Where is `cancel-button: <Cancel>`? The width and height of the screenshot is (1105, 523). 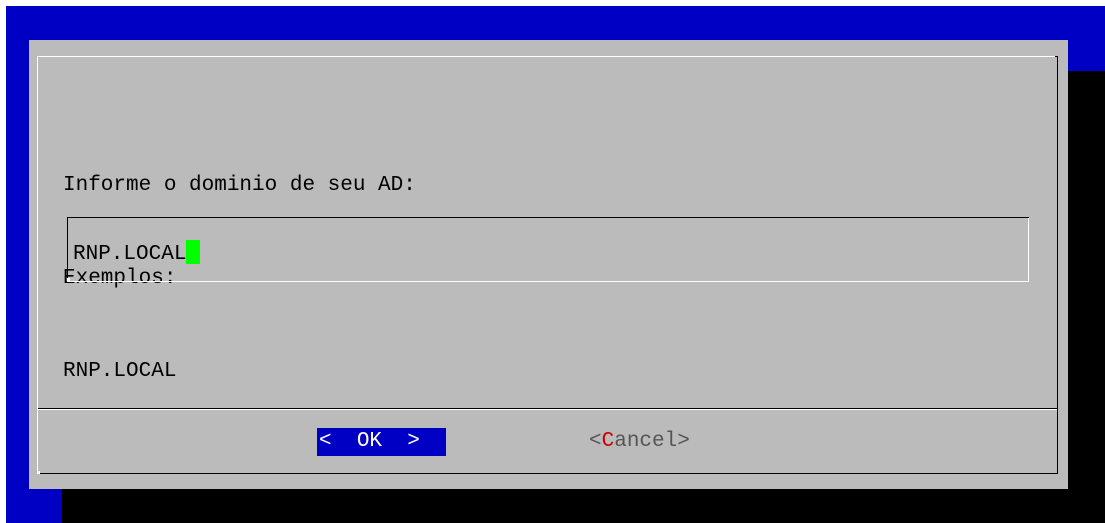
cancel-button: <Cancel> is located at coordinates (639, 442).